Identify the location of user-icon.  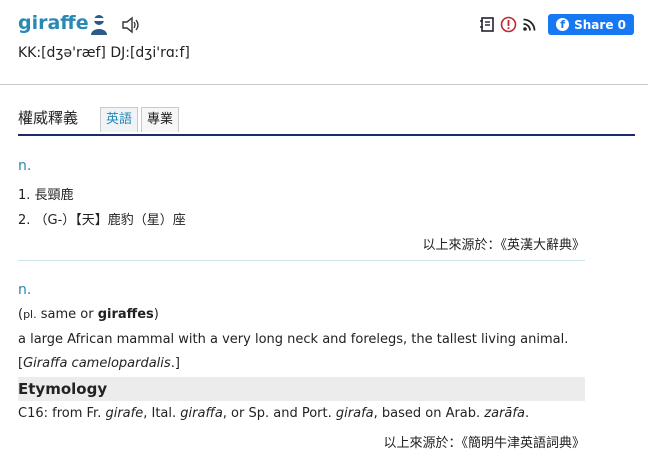
(99, 25).